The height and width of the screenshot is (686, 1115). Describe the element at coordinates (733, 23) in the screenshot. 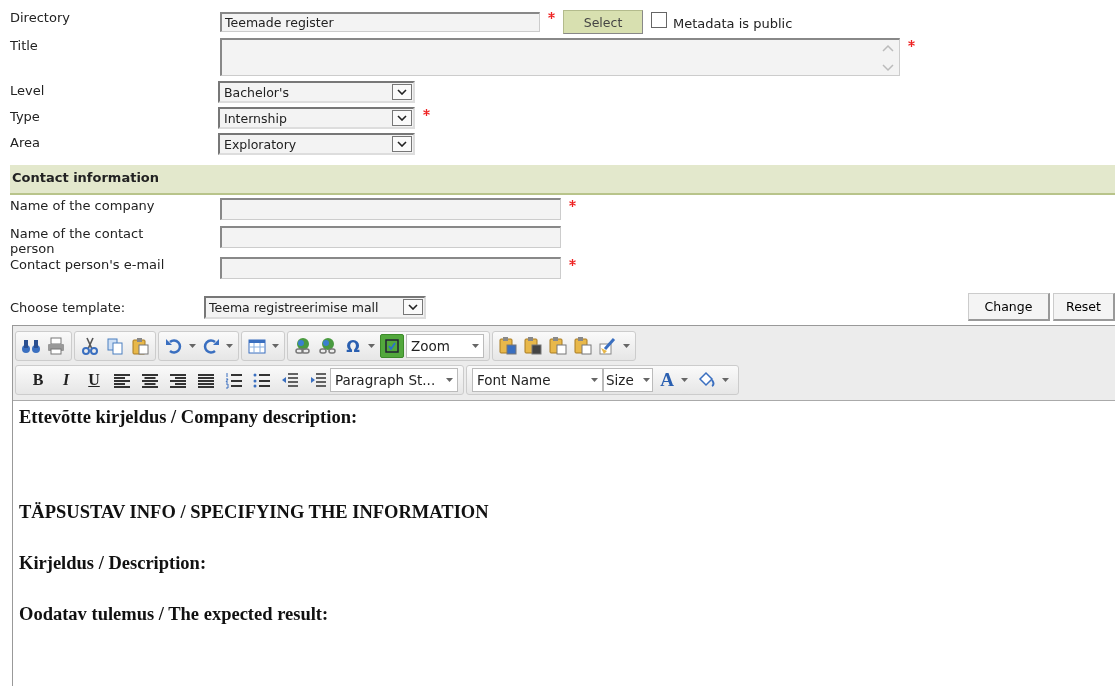

I see `checkbox-label: Metadata is public` at that location.